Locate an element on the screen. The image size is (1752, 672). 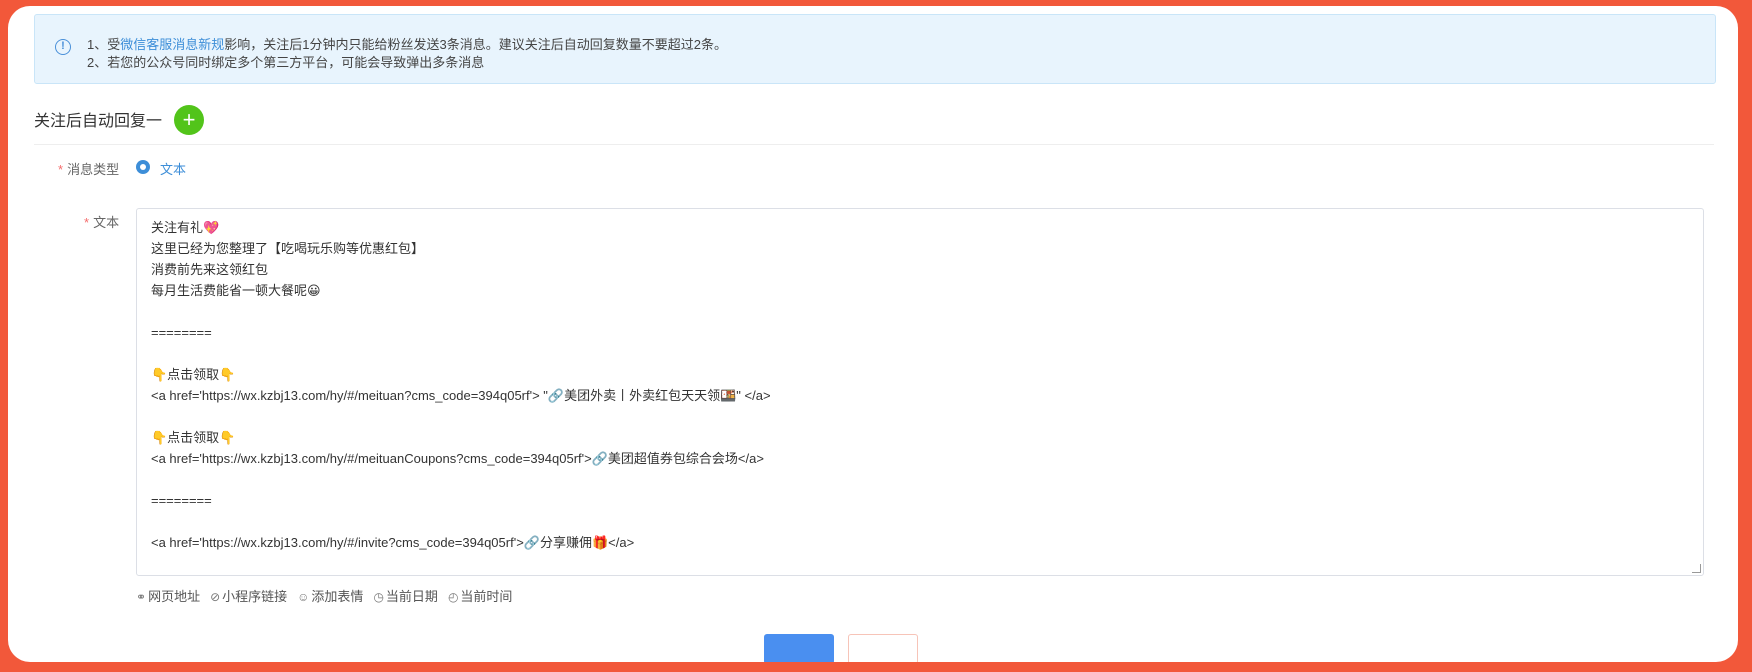
text-line: 关注有礼💖 is located at coordinates (185, 227).